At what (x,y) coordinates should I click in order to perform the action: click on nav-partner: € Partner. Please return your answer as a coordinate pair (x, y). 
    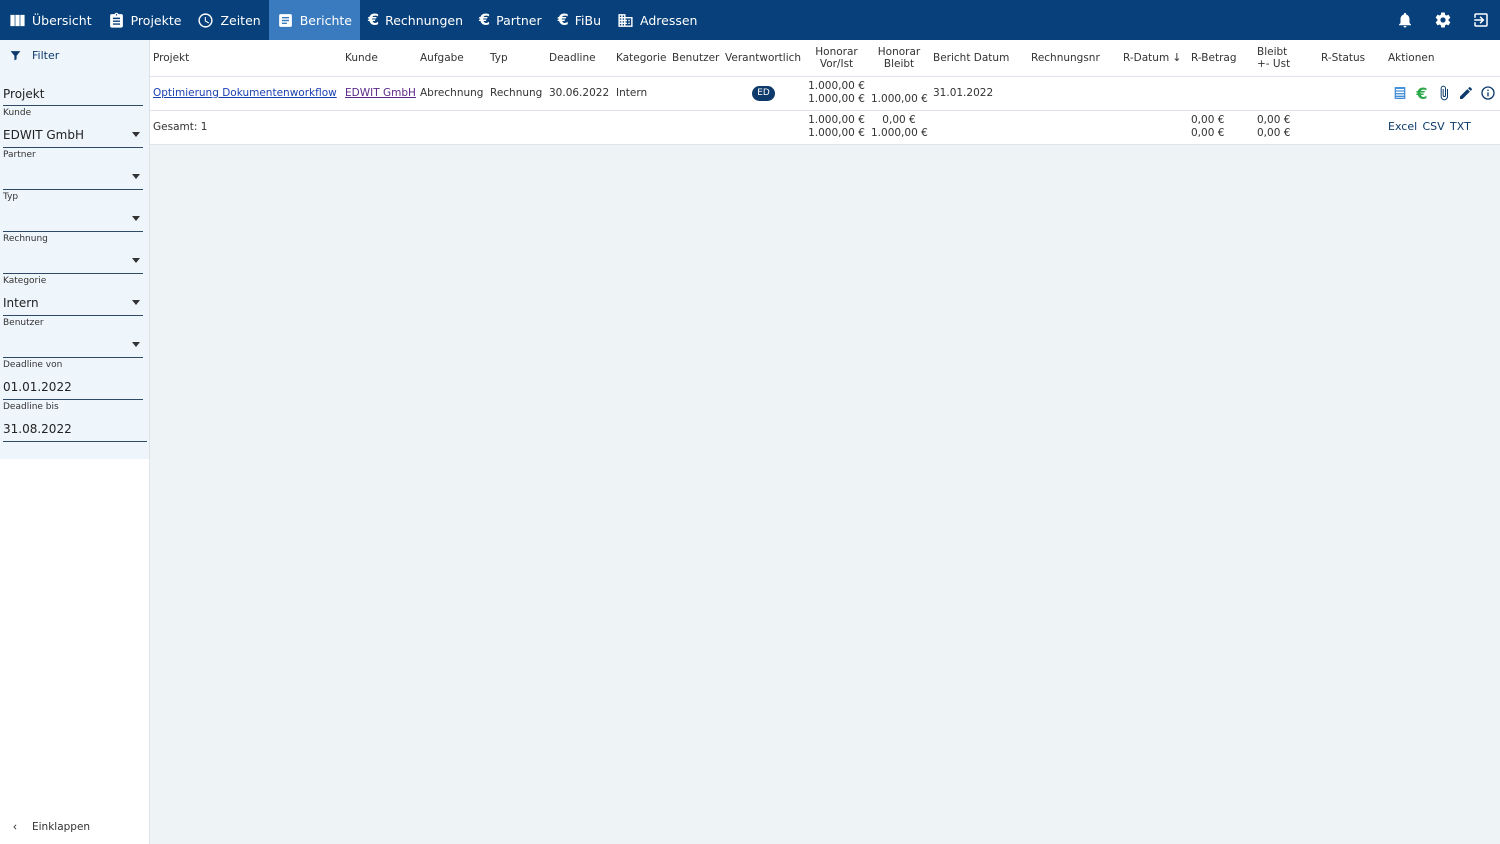
    Looking at the image, I should click on (510, 20).